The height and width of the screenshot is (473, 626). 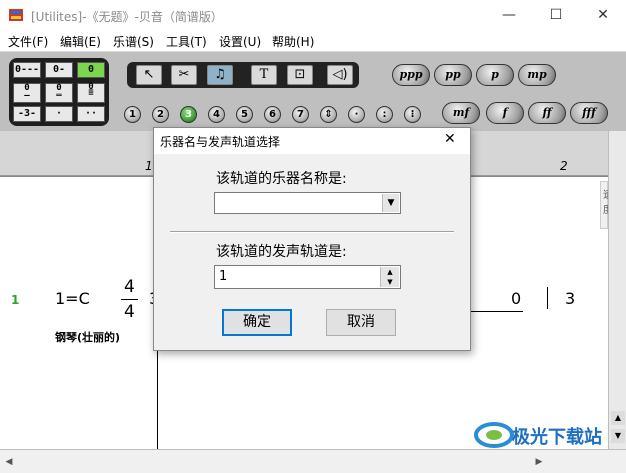 I want to click on menu-settings: 设置(U), so click(x=240, y=41).